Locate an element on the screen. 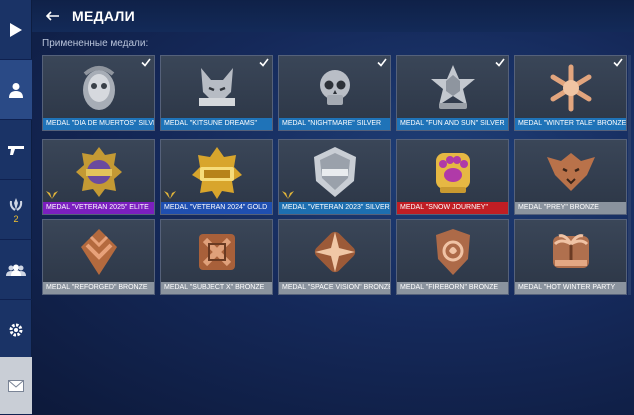  star-badge-icon is located at coordinates (452, 87).